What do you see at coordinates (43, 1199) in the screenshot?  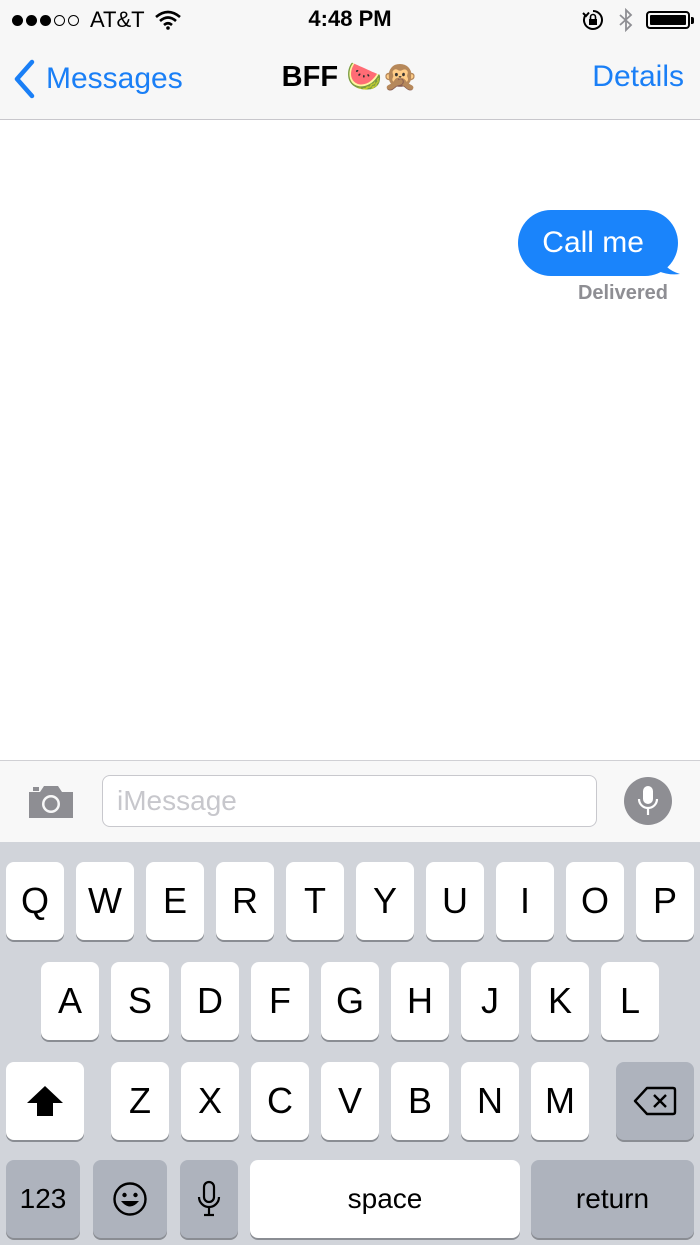 I see `numbers-key: 123` at bounding box center [43, 1199].